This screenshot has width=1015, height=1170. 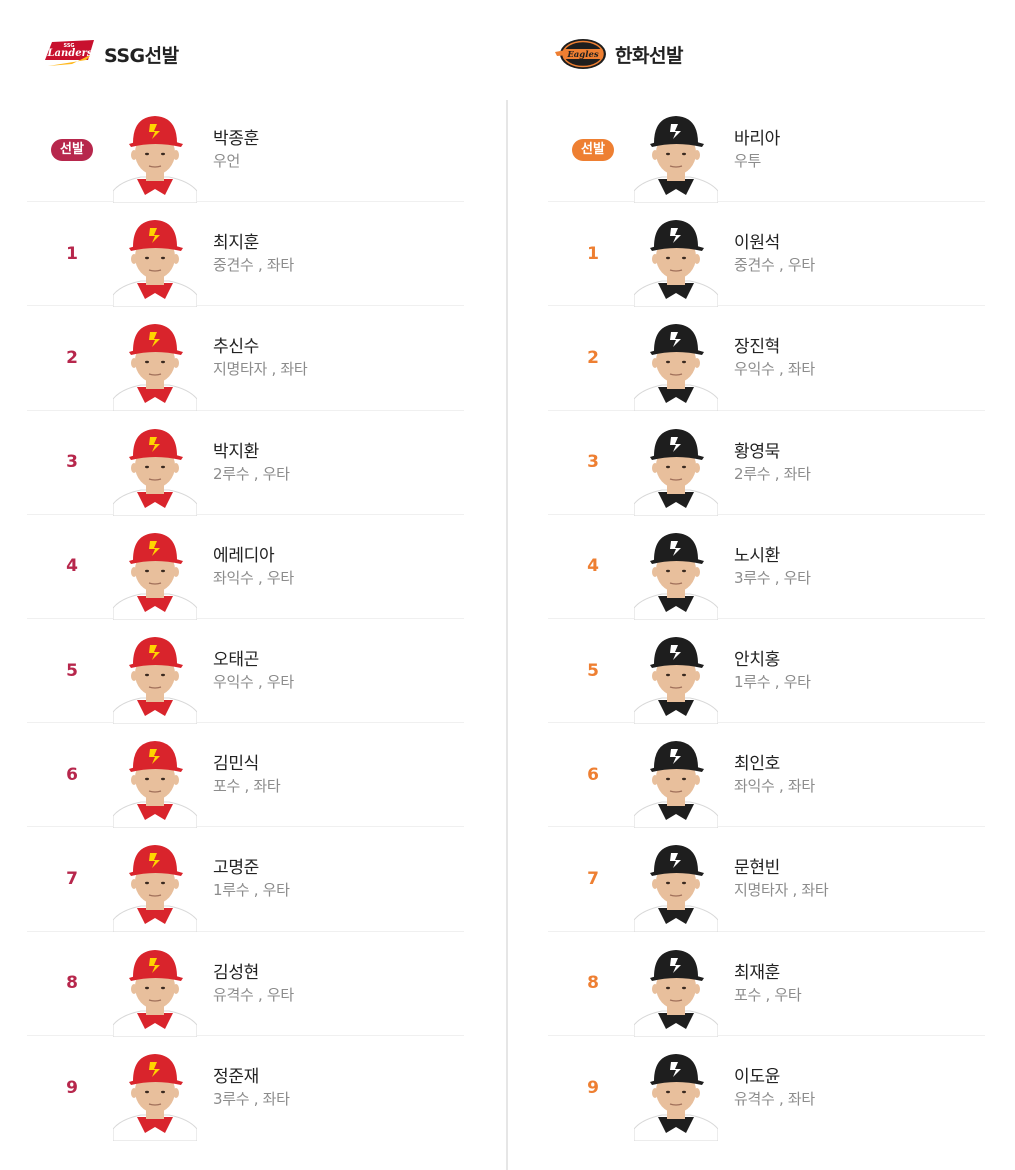 I want to click on batting-order-cell: 6, so click(x=72, y=774).